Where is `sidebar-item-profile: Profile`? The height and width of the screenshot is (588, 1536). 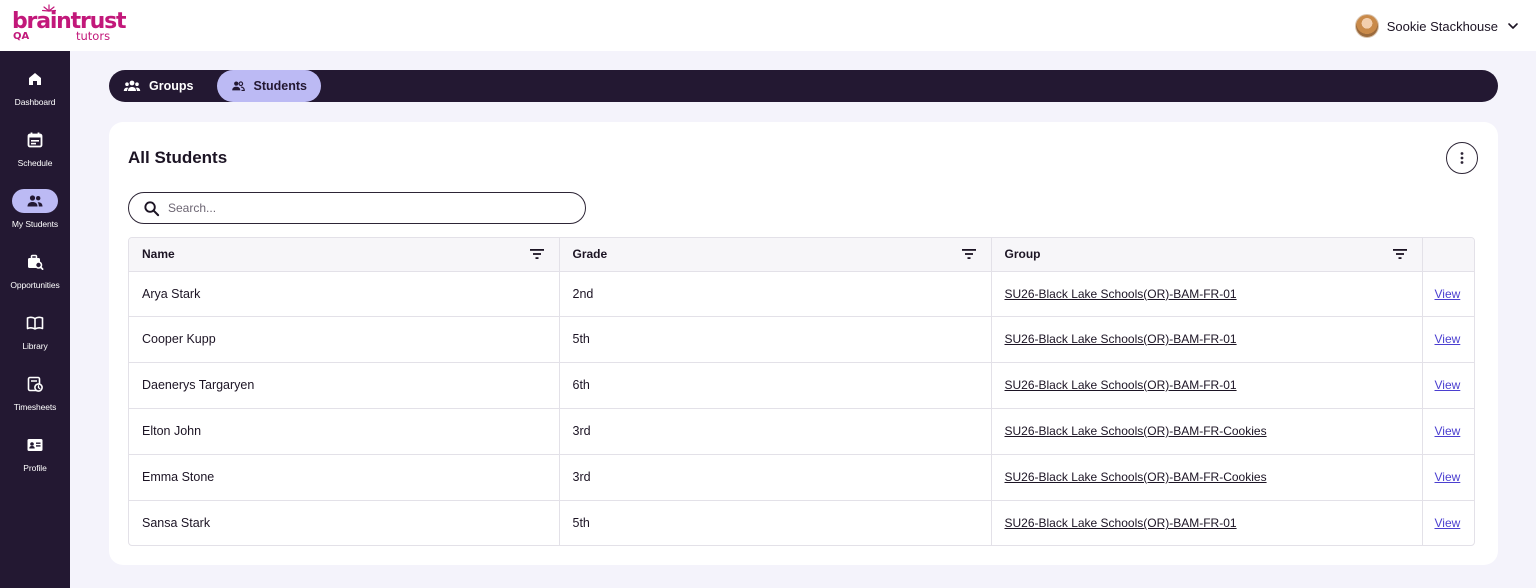 sidebar-item-profile: Profile is located at coordinates (35, 445).